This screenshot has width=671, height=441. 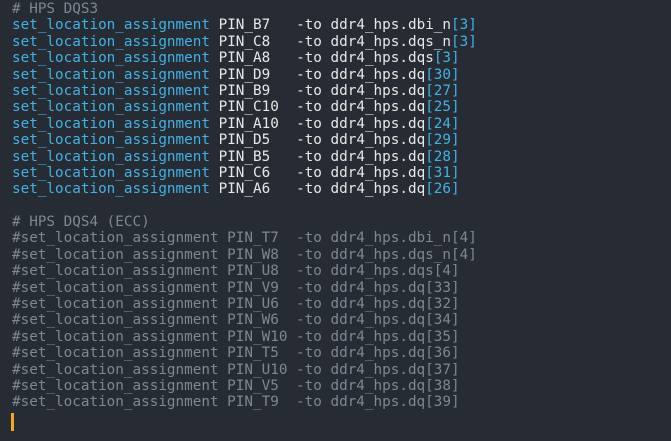 I want to click on index-token: [24], so click(x=442, y=123).